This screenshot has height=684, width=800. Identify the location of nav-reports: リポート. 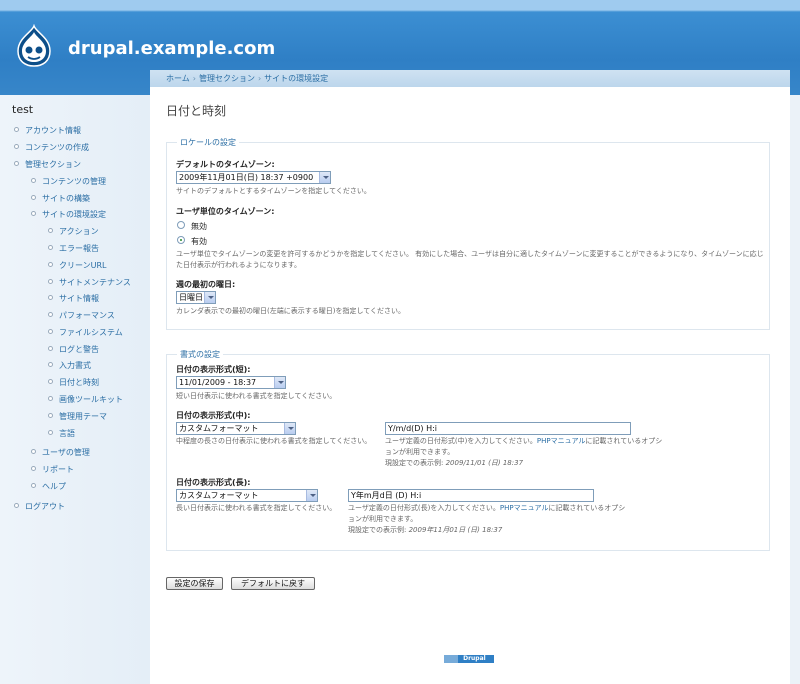
(52, 469).